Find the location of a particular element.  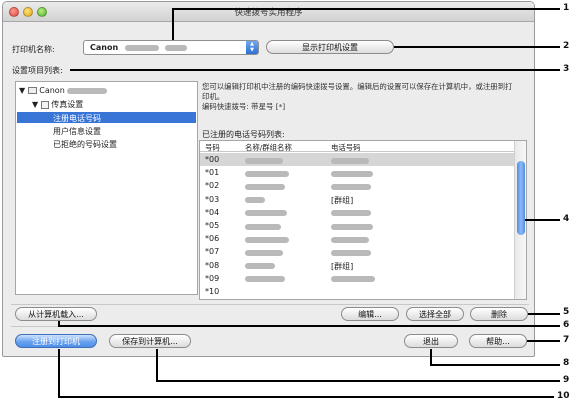

printer-select: Canon ▲ ▼ is located at coordinates (171, 47).